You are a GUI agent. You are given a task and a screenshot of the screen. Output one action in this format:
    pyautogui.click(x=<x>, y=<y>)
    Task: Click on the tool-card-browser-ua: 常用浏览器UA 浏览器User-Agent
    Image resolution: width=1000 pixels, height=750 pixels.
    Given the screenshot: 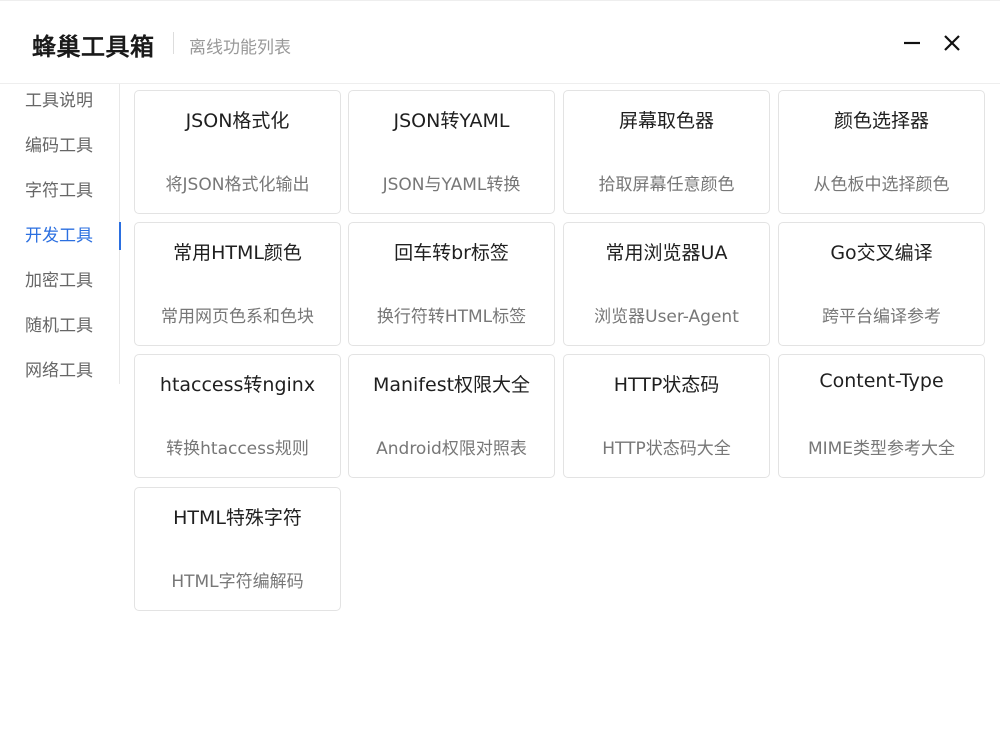 What is the action you would take?
    pyautogui.click(x=666, y=284)
    